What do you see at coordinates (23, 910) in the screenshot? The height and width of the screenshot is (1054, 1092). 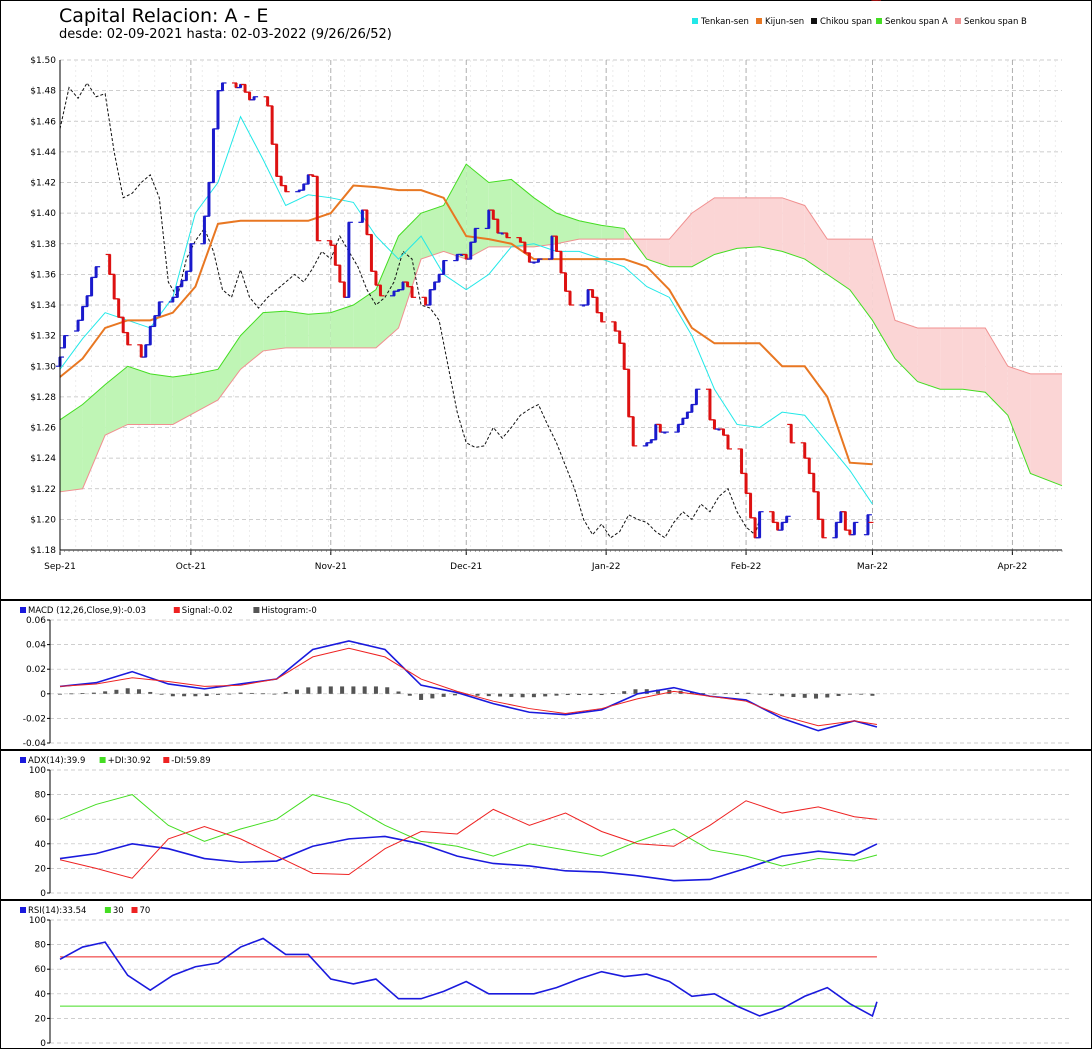 I see `rsi-legend-rsi-swatch` at bounding box center [23, 910].